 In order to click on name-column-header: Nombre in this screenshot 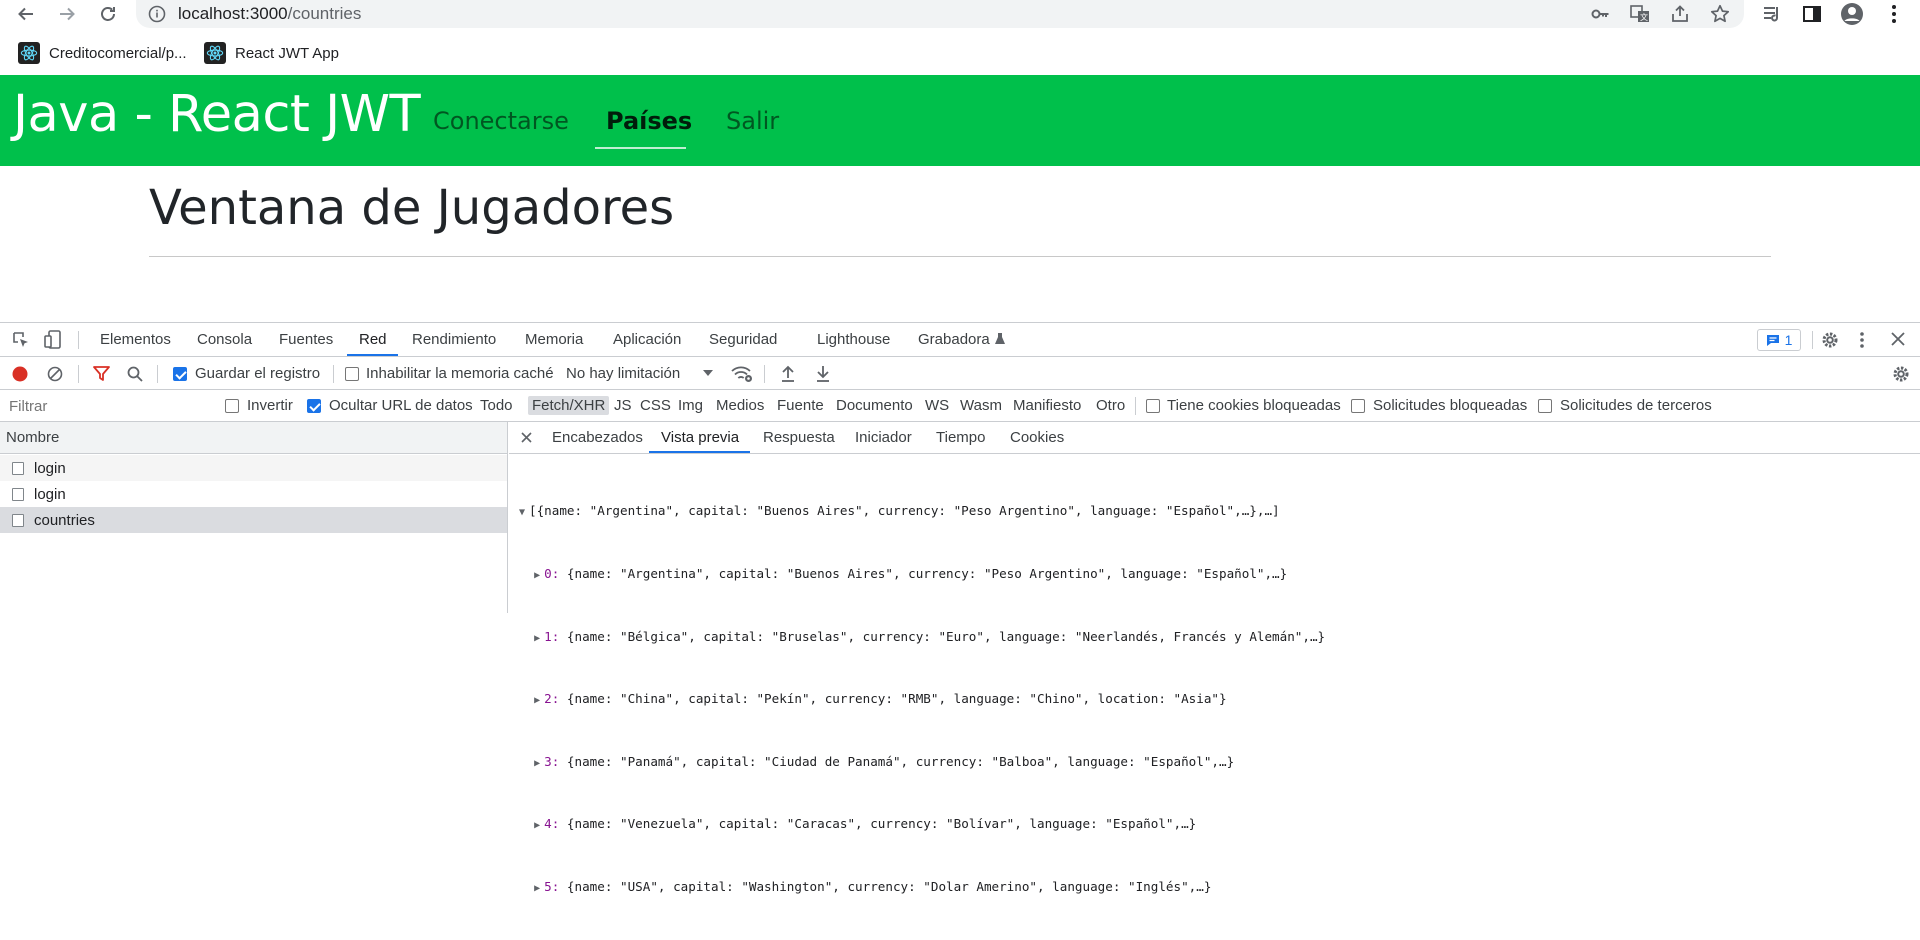, I will do `click(253, 438)`.